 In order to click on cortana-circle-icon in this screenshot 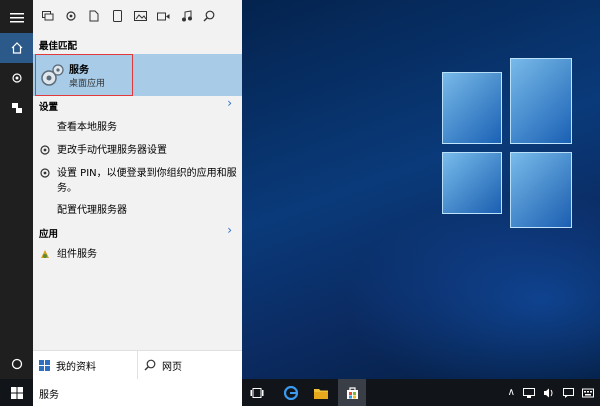, I will do `click(16, 364)`.